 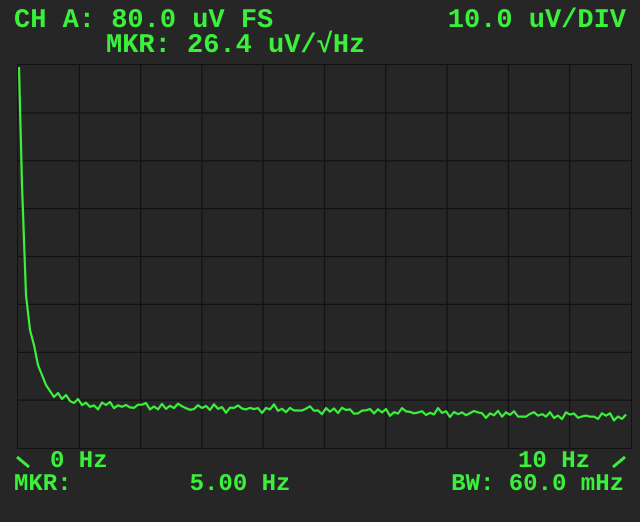 I want to click on stop-frequency: 10 Hz, so click(x=554, y=462).